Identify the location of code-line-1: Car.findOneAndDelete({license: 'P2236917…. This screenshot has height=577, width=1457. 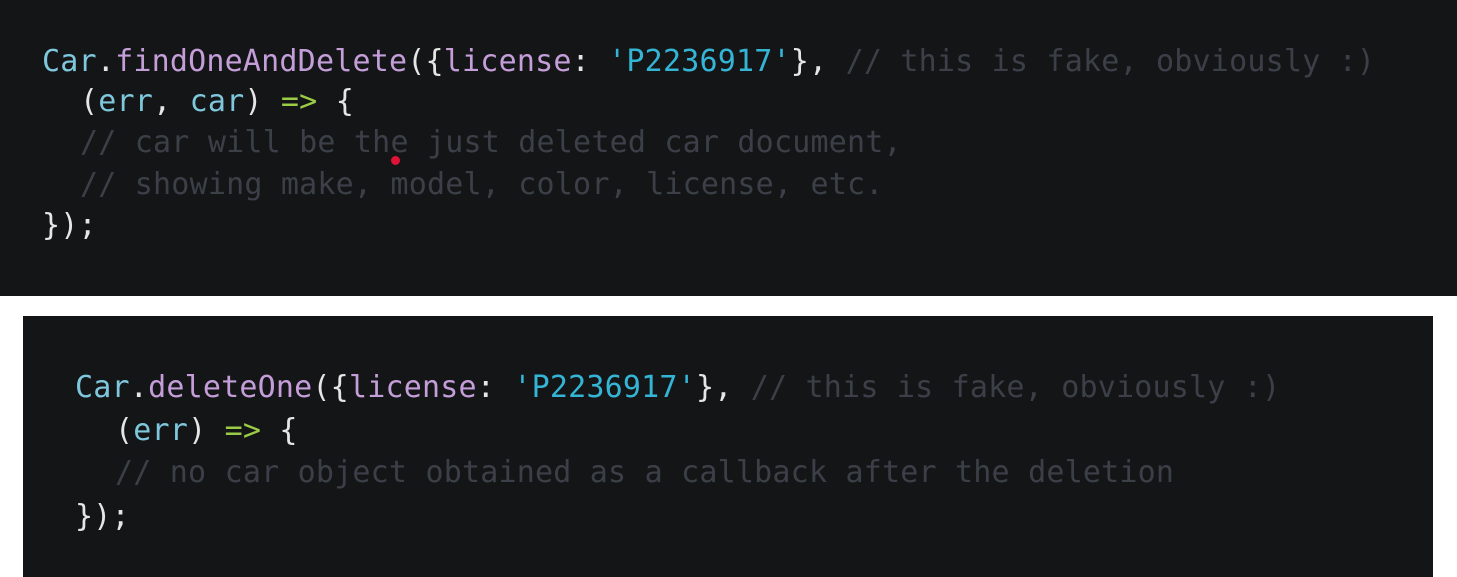
(708, 62).